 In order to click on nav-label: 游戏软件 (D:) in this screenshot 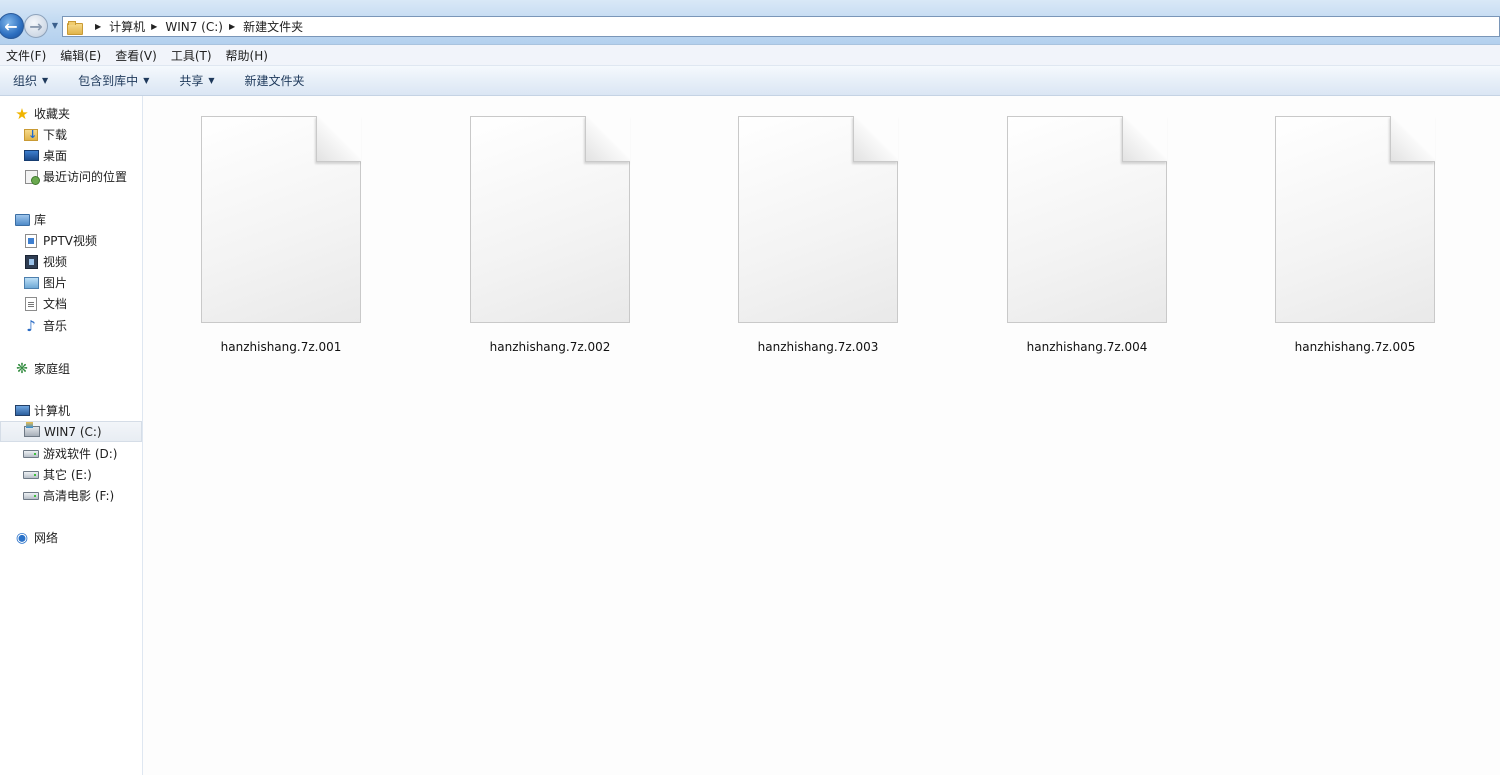, I will do `click(80, 454)`.